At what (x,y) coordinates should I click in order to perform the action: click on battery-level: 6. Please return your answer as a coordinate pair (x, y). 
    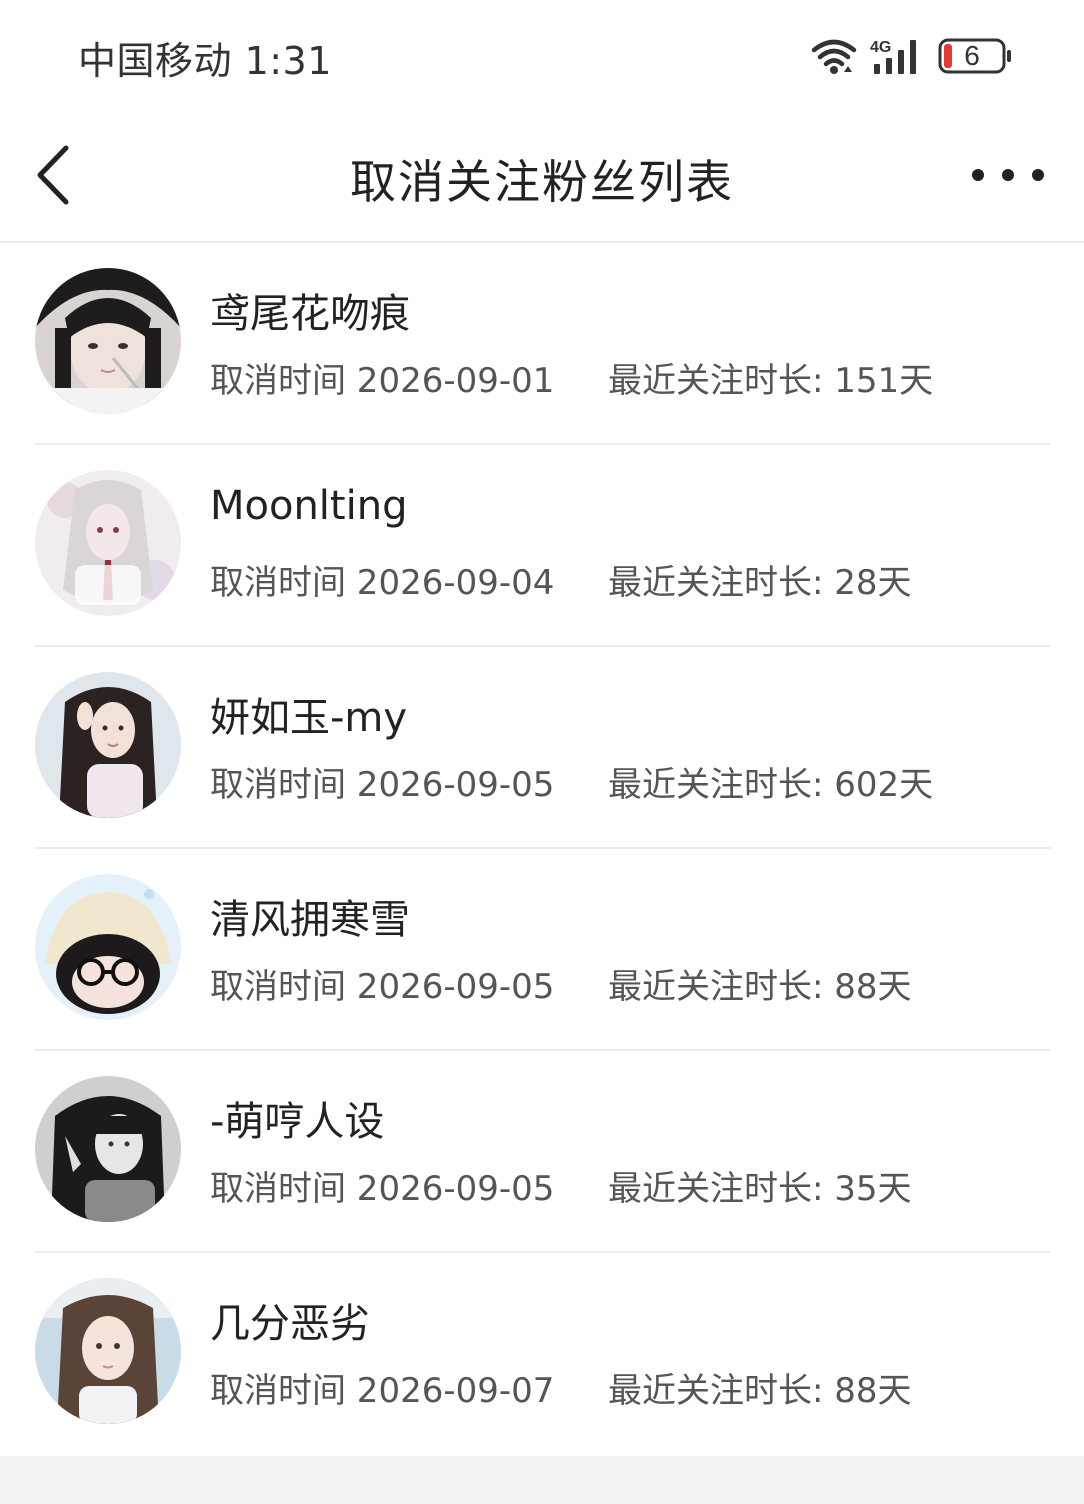
    Looking at the image, I should click on (972, 55).